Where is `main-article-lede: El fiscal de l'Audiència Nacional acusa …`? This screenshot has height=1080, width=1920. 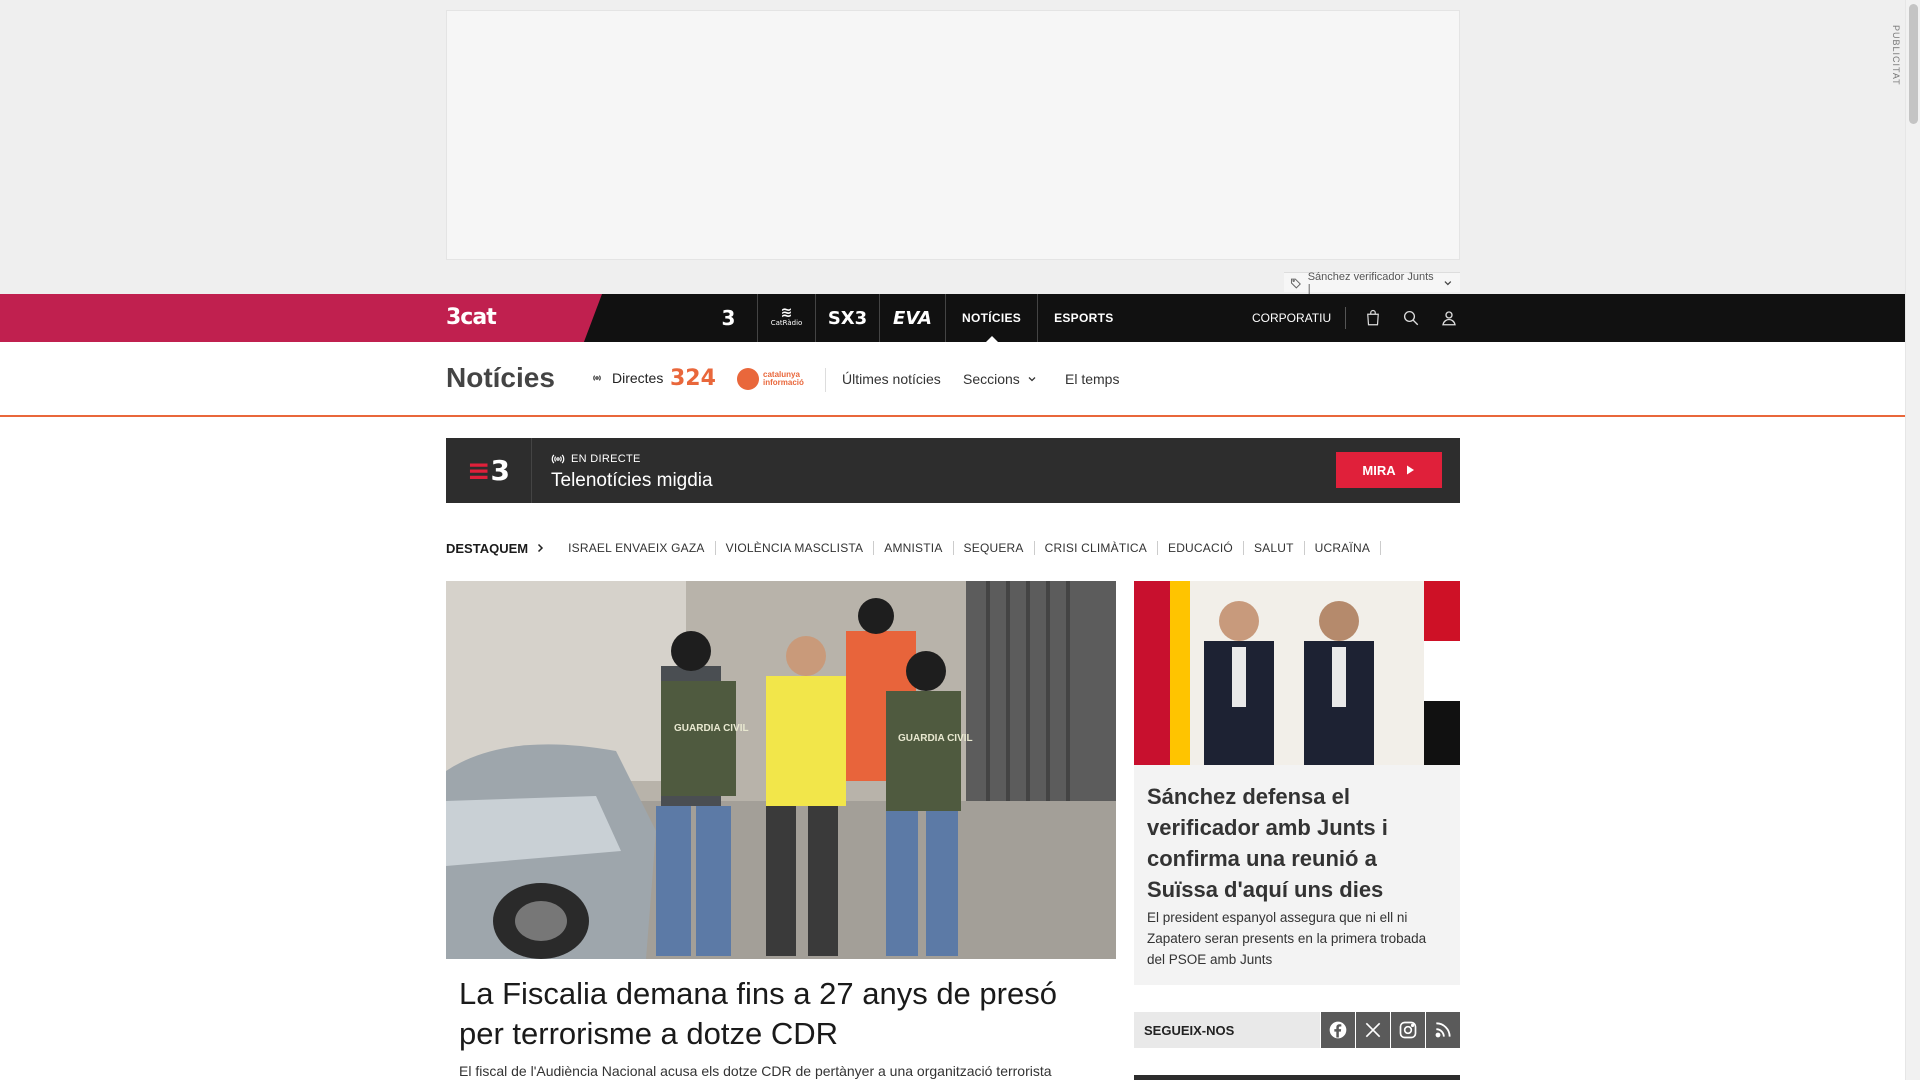 main-article-lede: El fiscal de l'Audiència Nacional acusa … is located at coordinates (755, 1071).